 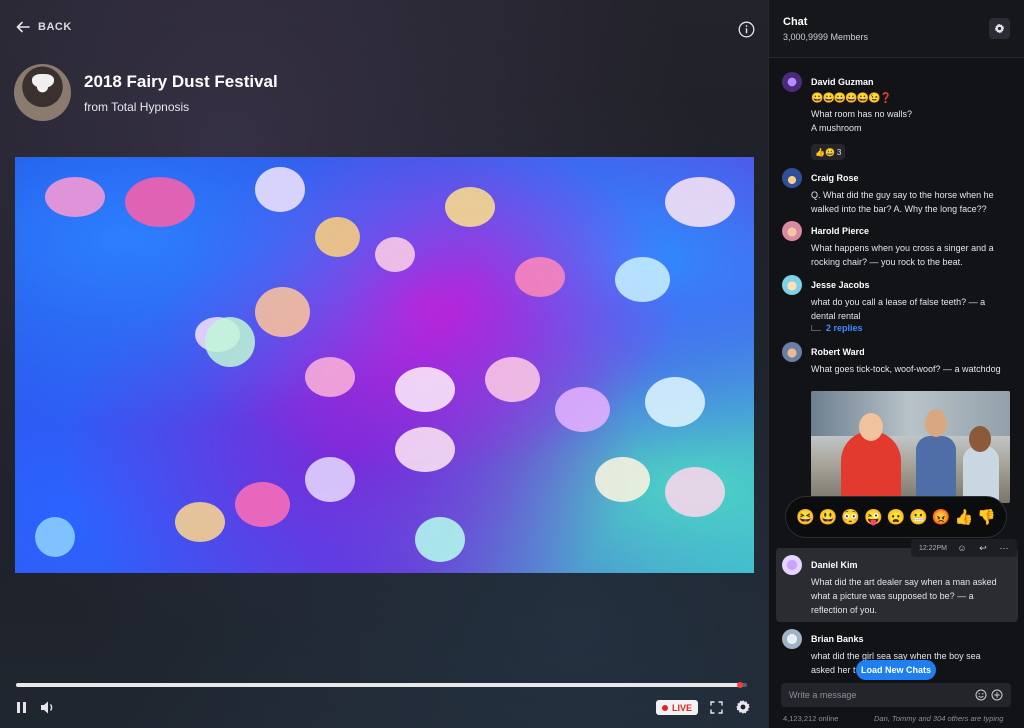 I want to click on info-icon, so click(x=746, y=29).